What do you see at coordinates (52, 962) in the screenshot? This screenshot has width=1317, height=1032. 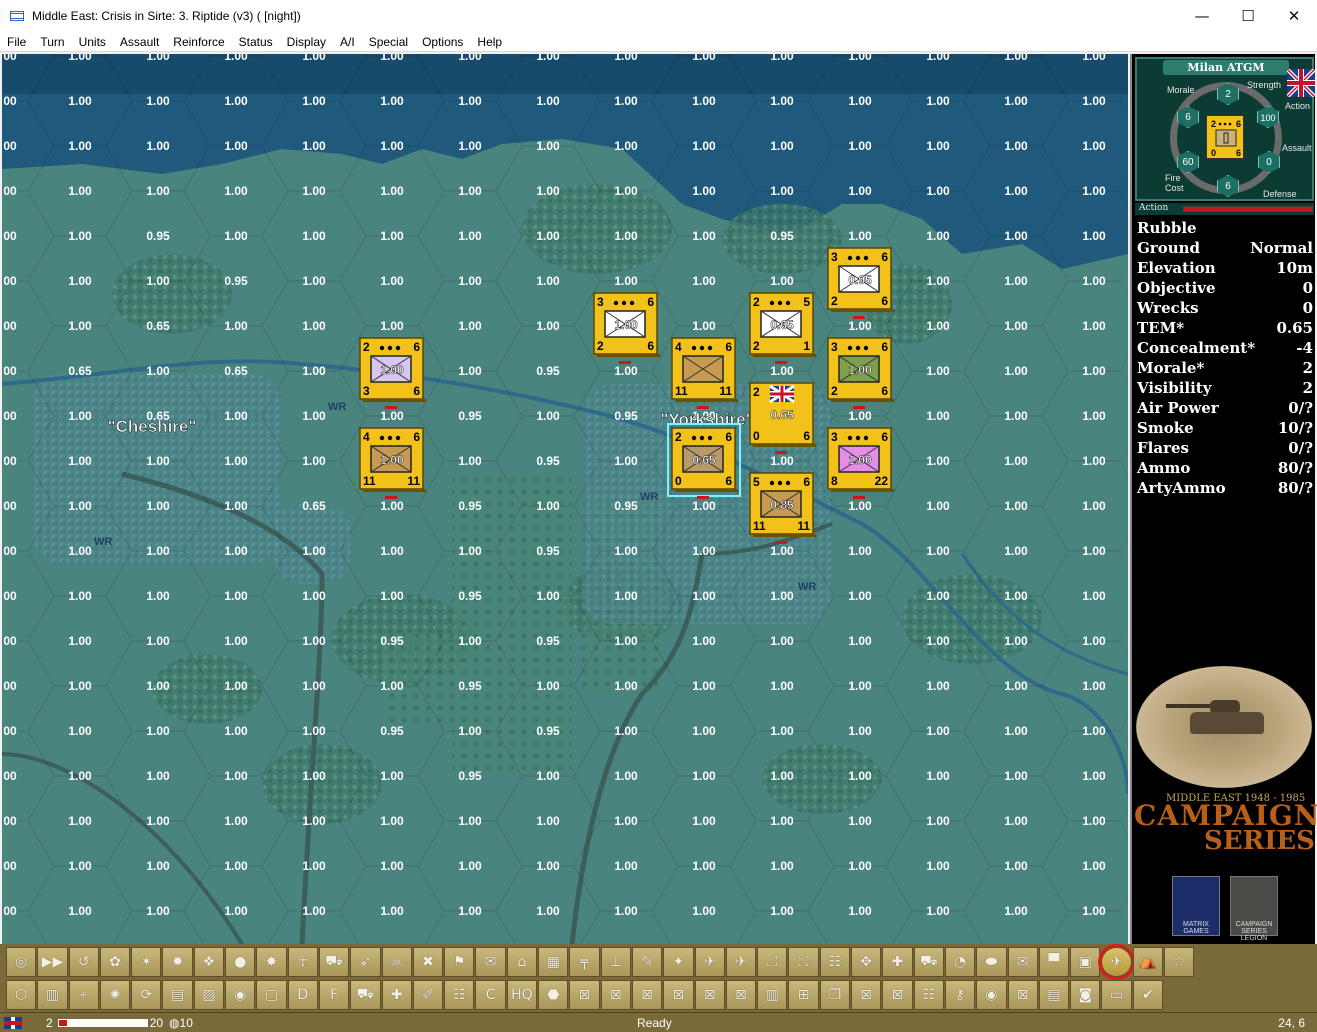 I see `fast-forward-button: ▶▶` at bounding box center [52, 962].